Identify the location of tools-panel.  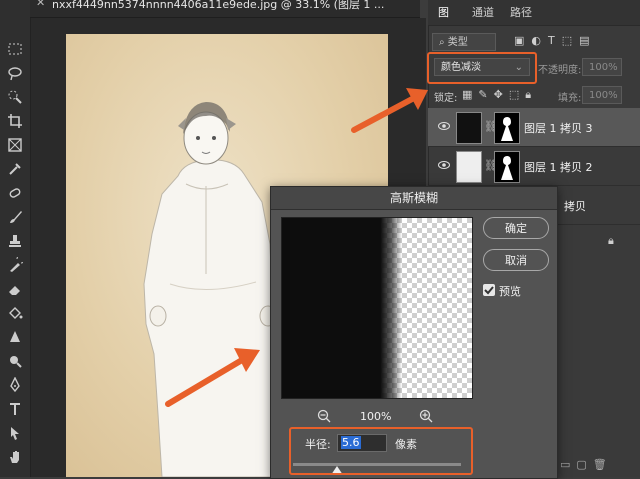
(15, 238).